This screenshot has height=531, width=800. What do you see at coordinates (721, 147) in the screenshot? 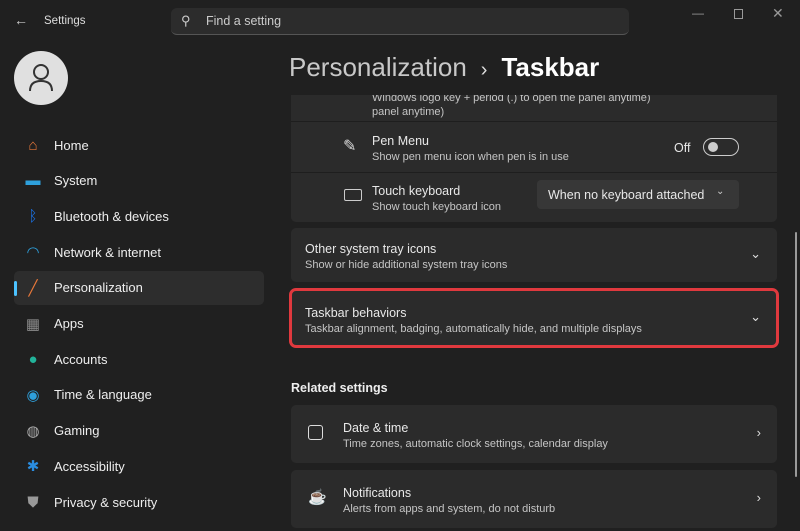
I see `pen-menu-toggle` at bounding box center [721, 147].